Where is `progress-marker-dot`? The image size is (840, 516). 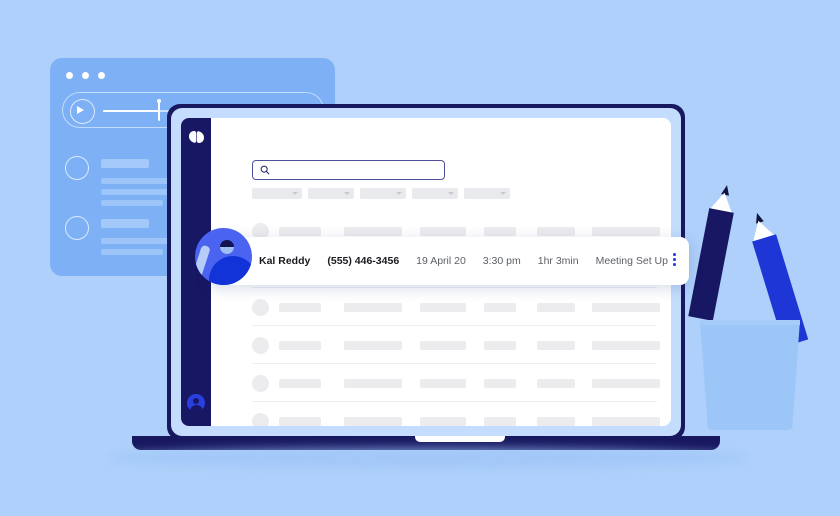
progress-marker-dot is located at coordinates (159, 101).